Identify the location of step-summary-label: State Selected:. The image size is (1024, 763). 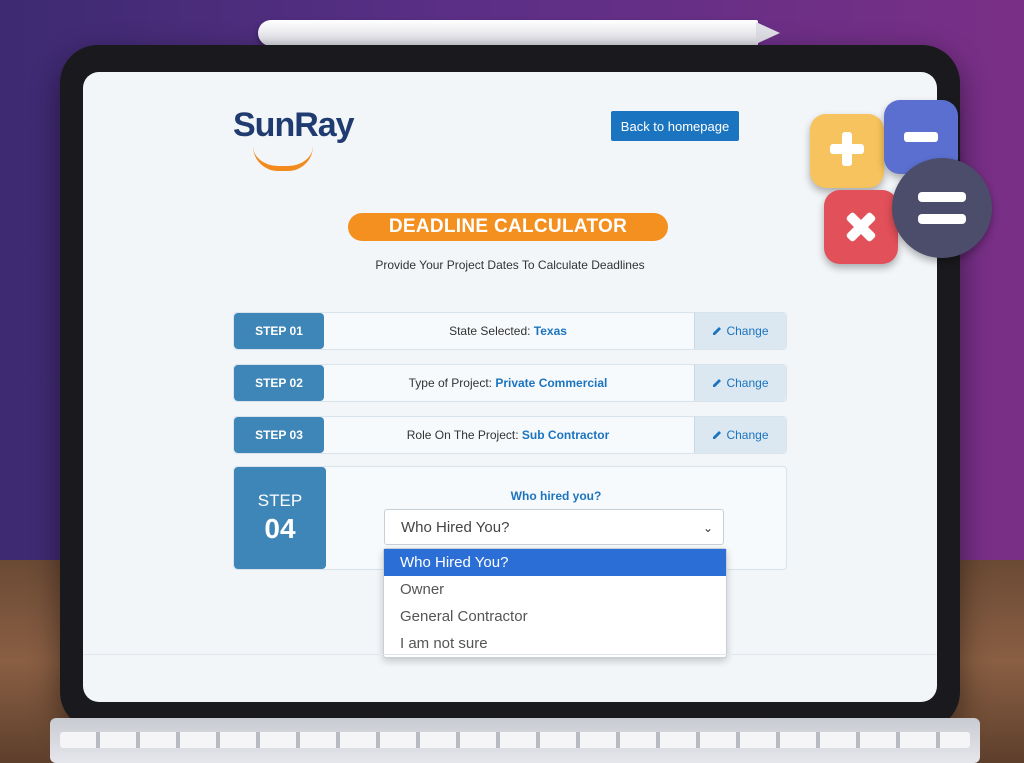
(491, 331).